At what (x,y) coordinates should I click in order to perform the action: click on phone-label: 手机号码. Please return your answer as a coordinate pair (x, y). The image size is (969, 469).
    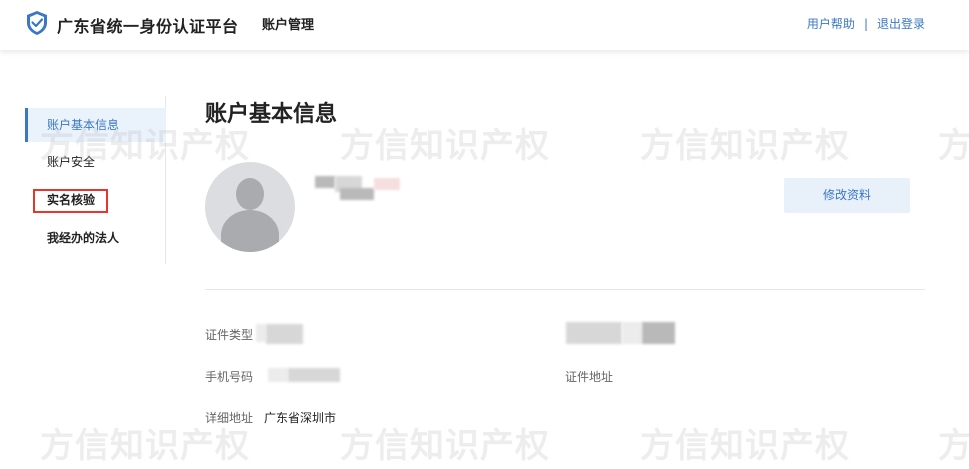
    Looking at the image, I should click on (229, 377).